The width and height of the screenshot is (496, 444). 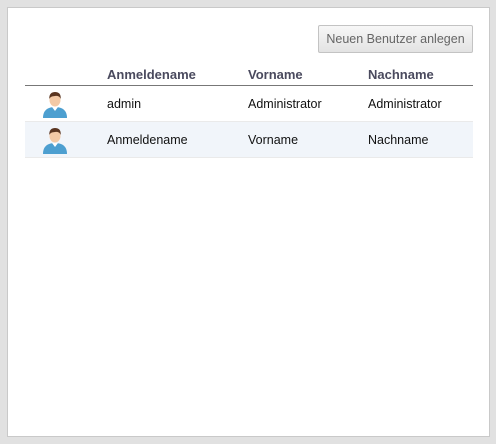 I want to click on table-row: Anmeldename Vorname Nachname, so click(x=249, y=140).